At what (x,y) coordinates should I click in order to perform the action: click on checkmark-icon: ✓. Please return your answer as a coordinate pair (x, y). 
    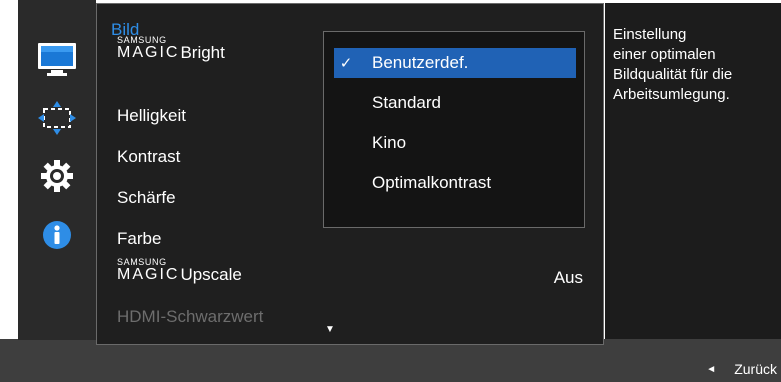
    Looking at the image, I should click on (346, 63).